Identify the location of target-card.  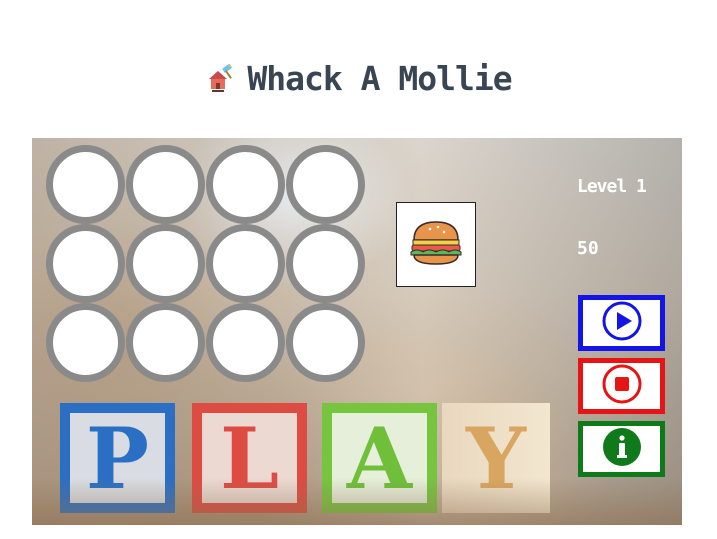
(436, 244).